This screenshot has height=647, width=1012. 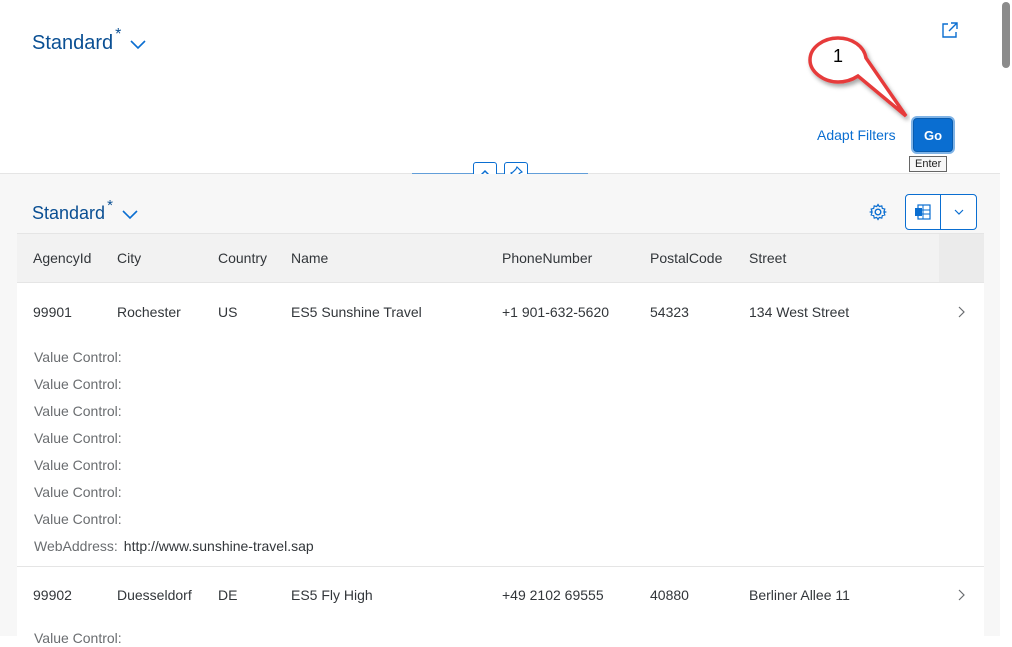 I want to click on cell-agencyid: 99901, so click(x=52, y=312).